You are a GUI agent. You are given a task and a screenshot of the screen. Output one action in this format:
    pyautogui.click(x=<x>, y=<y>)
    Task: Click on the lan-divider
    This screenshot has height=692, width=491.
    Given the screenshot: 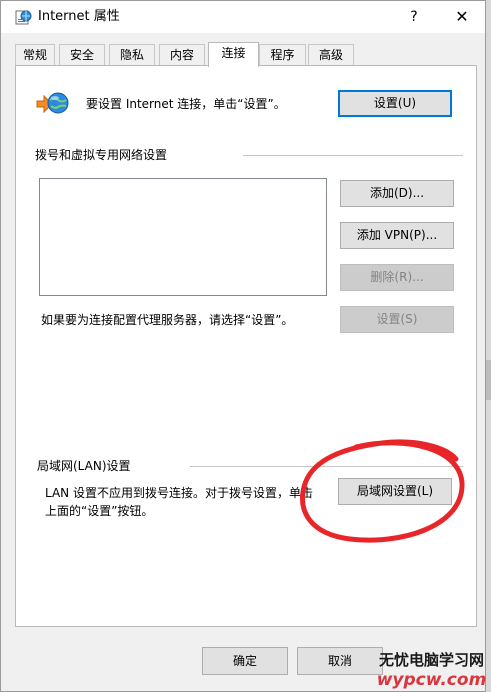 What is the action you would take?
    pyautogui.click(x=326, y=466)
    